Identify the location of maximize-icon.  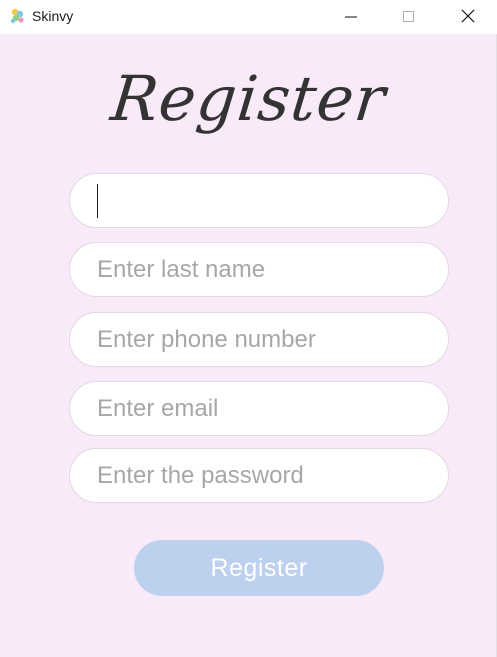
(409, 17).